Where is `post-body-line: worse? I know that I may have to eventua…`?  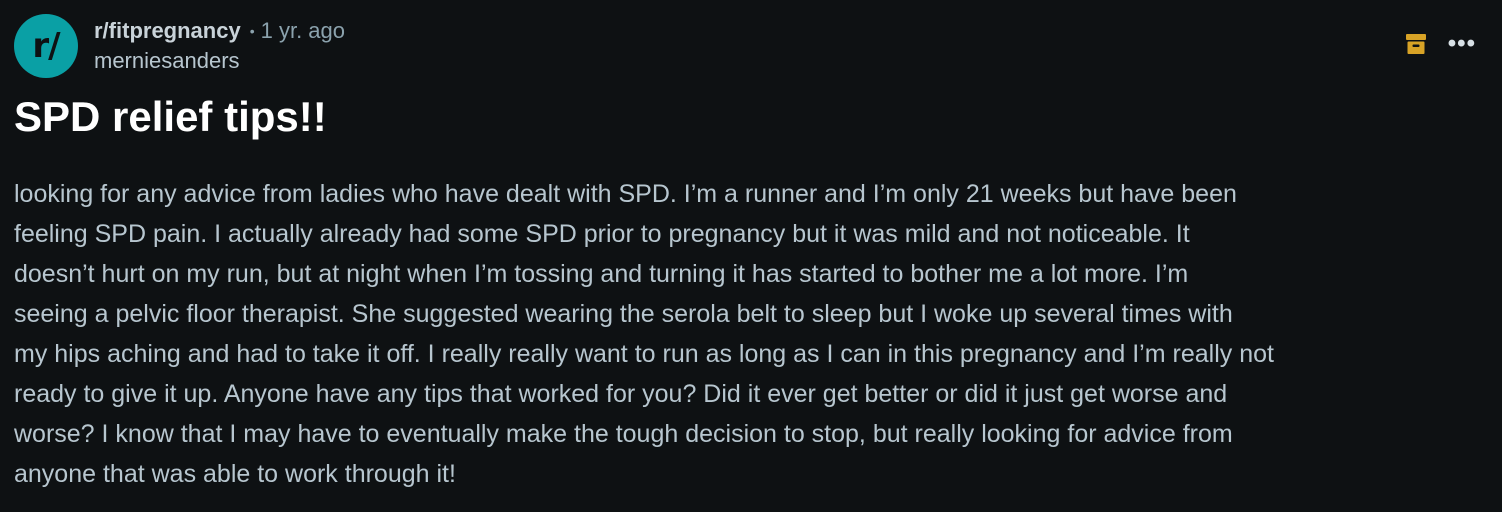 post-body-line: worse? I know that I may have to eventua… is located at coordinates (623, 434).